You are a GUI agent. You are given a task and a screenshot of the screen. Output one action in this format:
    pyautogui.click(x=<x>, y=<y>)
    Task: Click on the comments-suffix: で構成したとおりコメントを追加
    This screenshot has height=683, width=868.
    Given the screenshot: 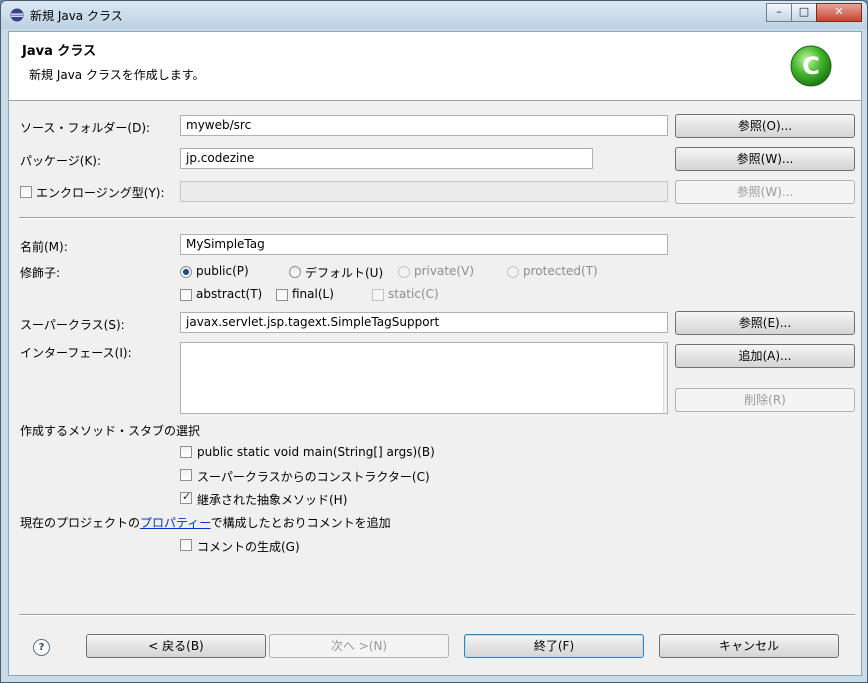 What is the action you would take?
    pyautogui.click(x=300, y=523)
    